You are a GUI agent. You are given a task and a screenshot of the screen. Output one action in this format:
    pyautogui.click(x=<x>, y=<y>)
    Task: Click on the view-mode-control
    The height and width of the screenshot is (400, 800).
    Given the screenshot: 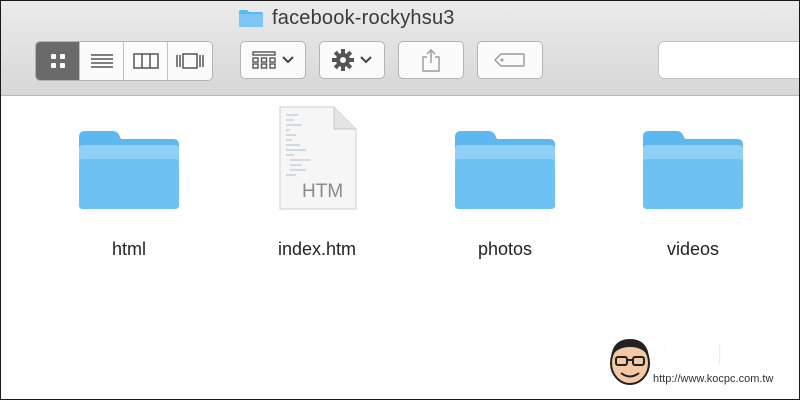 What is the action you would take?
    pyautogui.click(x=124, y=61)
    